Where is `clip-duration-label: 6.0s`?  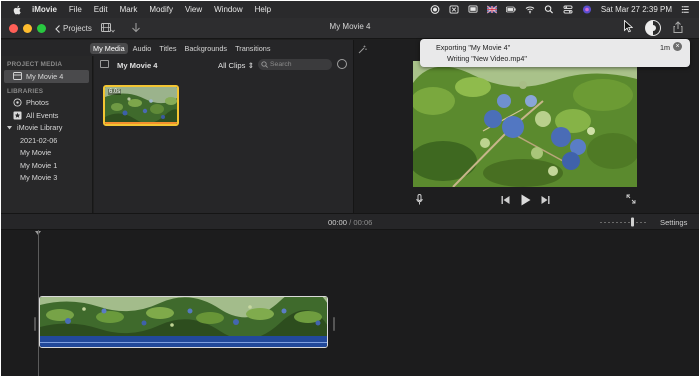
clip-duration-label: 6.0s is located at coordinates (115, 92).